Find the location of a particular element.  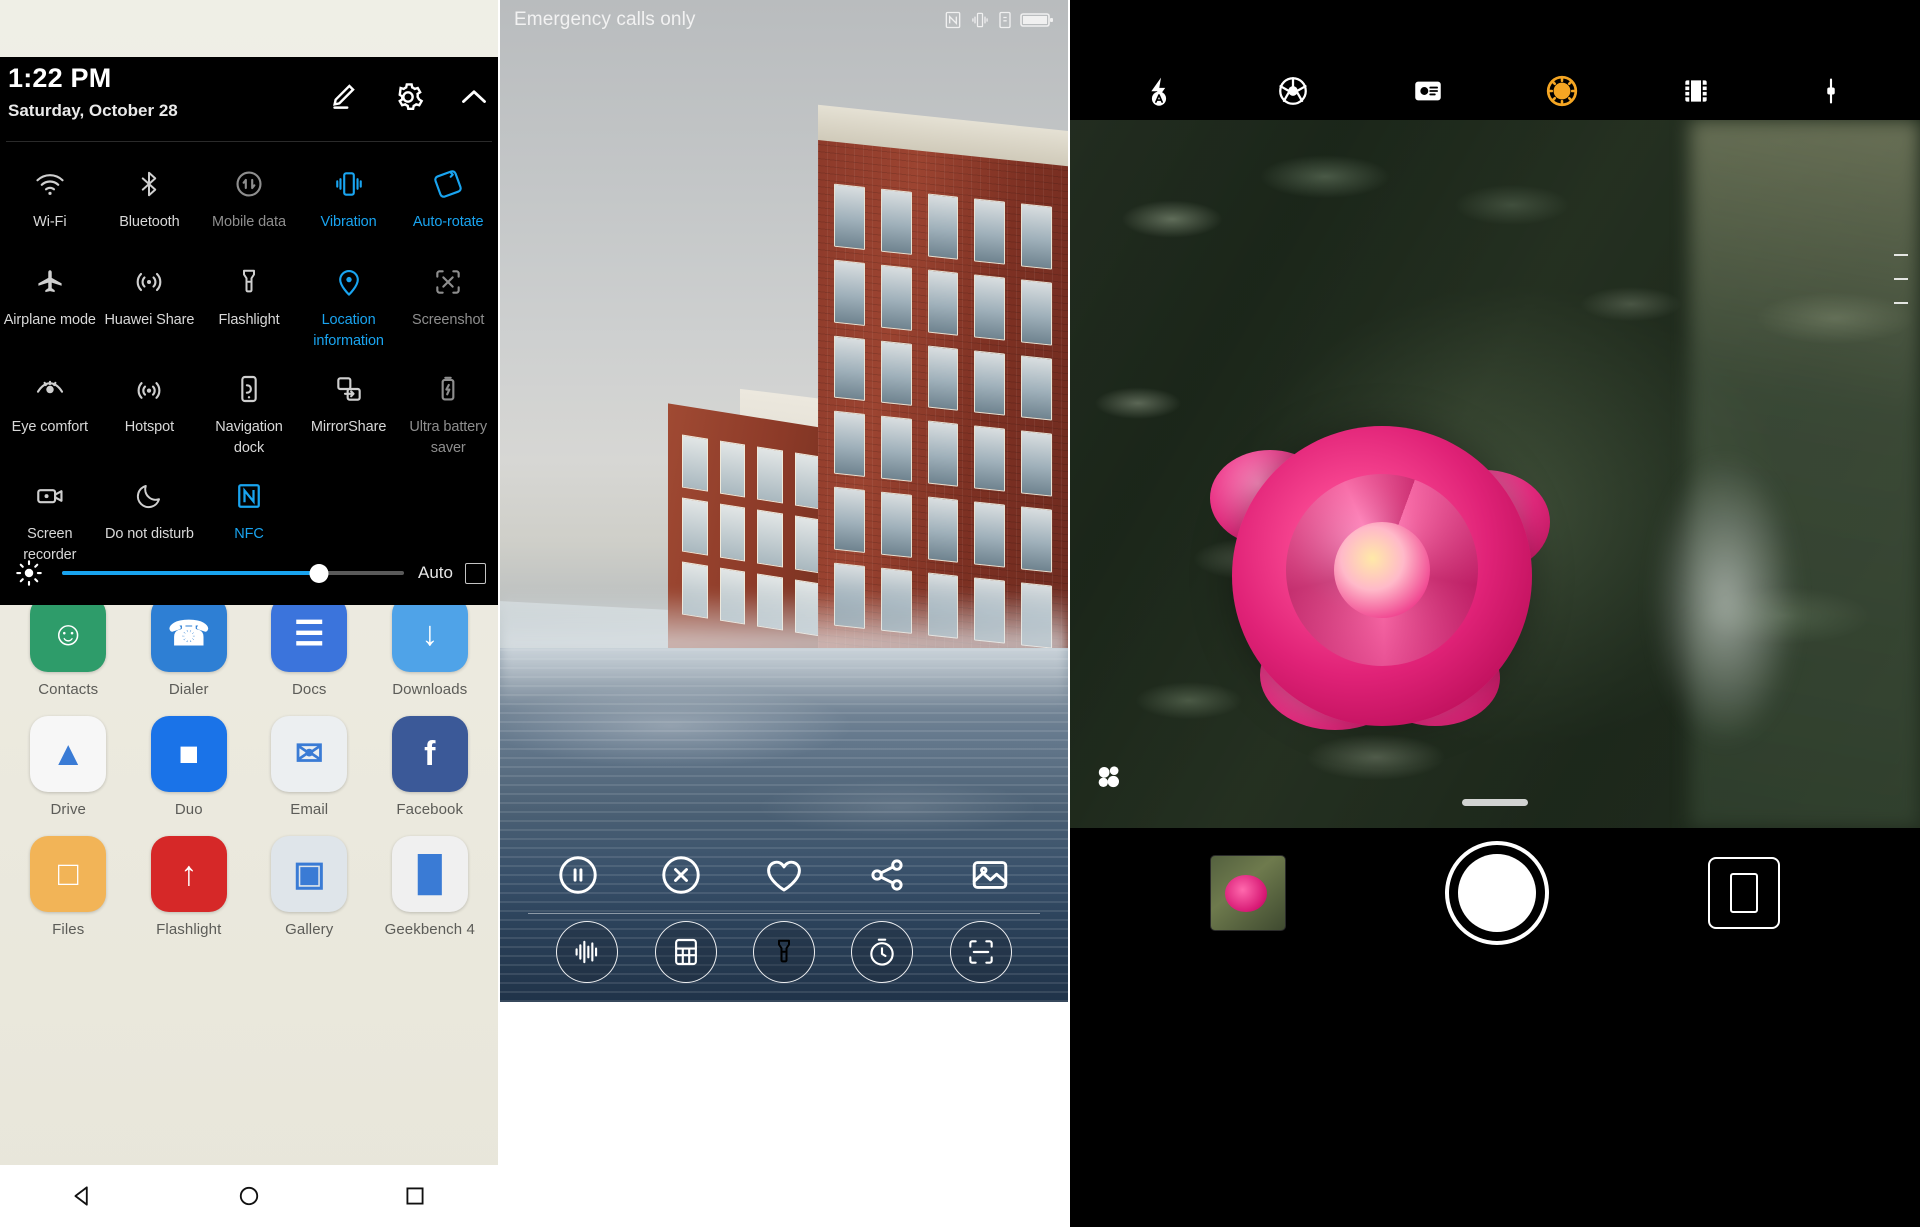

app-icon-files: □ Files is located at coordinates (68, 887).